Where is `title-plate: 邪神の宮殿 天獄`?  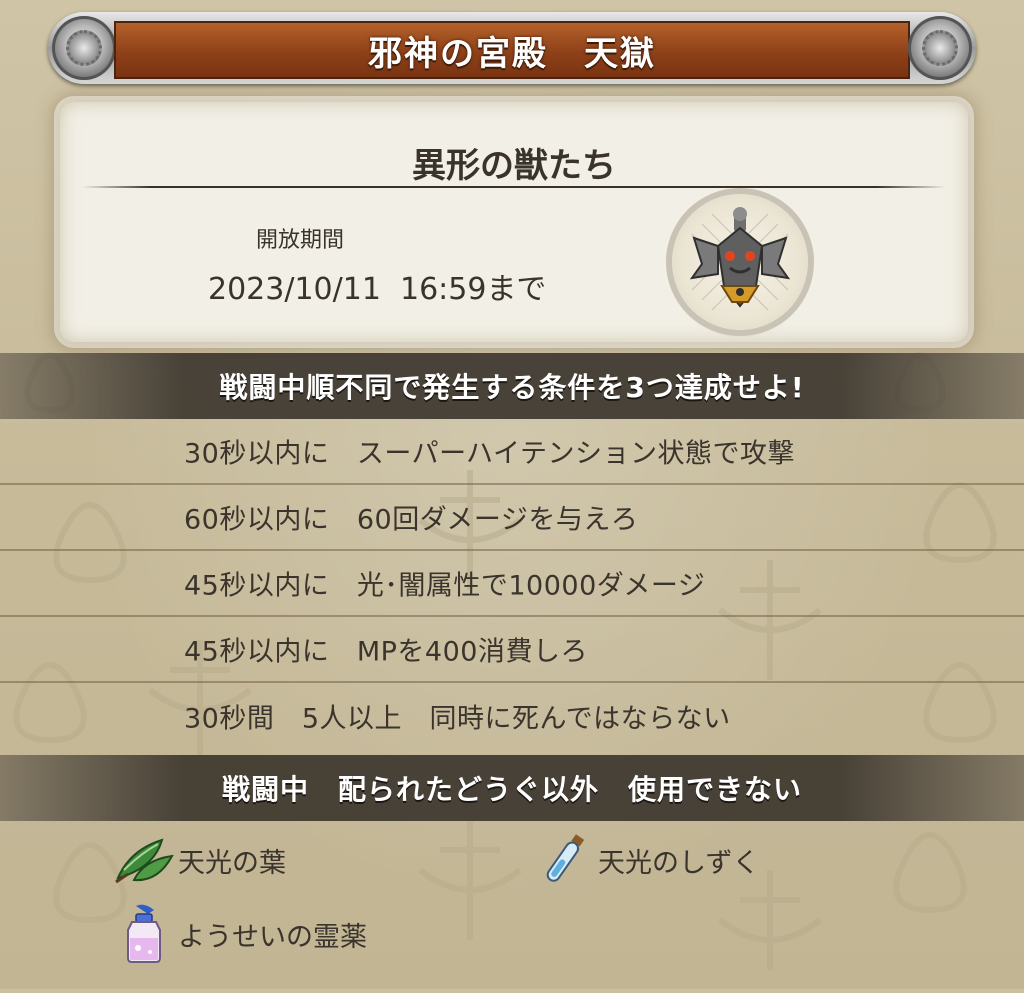 title-plate: 邪神の宮殿 天獄 is located at coordinates (512, 50).